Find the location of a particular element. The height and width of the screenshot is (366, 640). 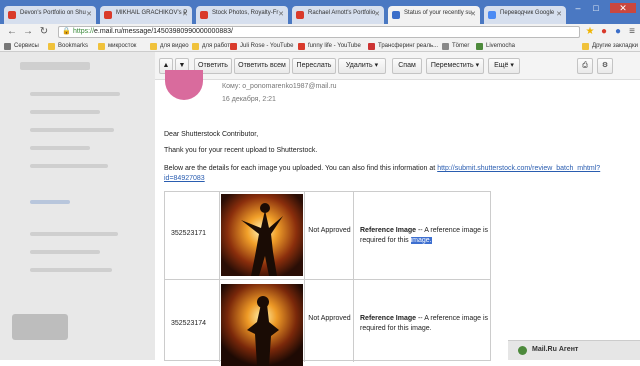

bookmark-item: Сервисы is located at coordinates (21, 46).